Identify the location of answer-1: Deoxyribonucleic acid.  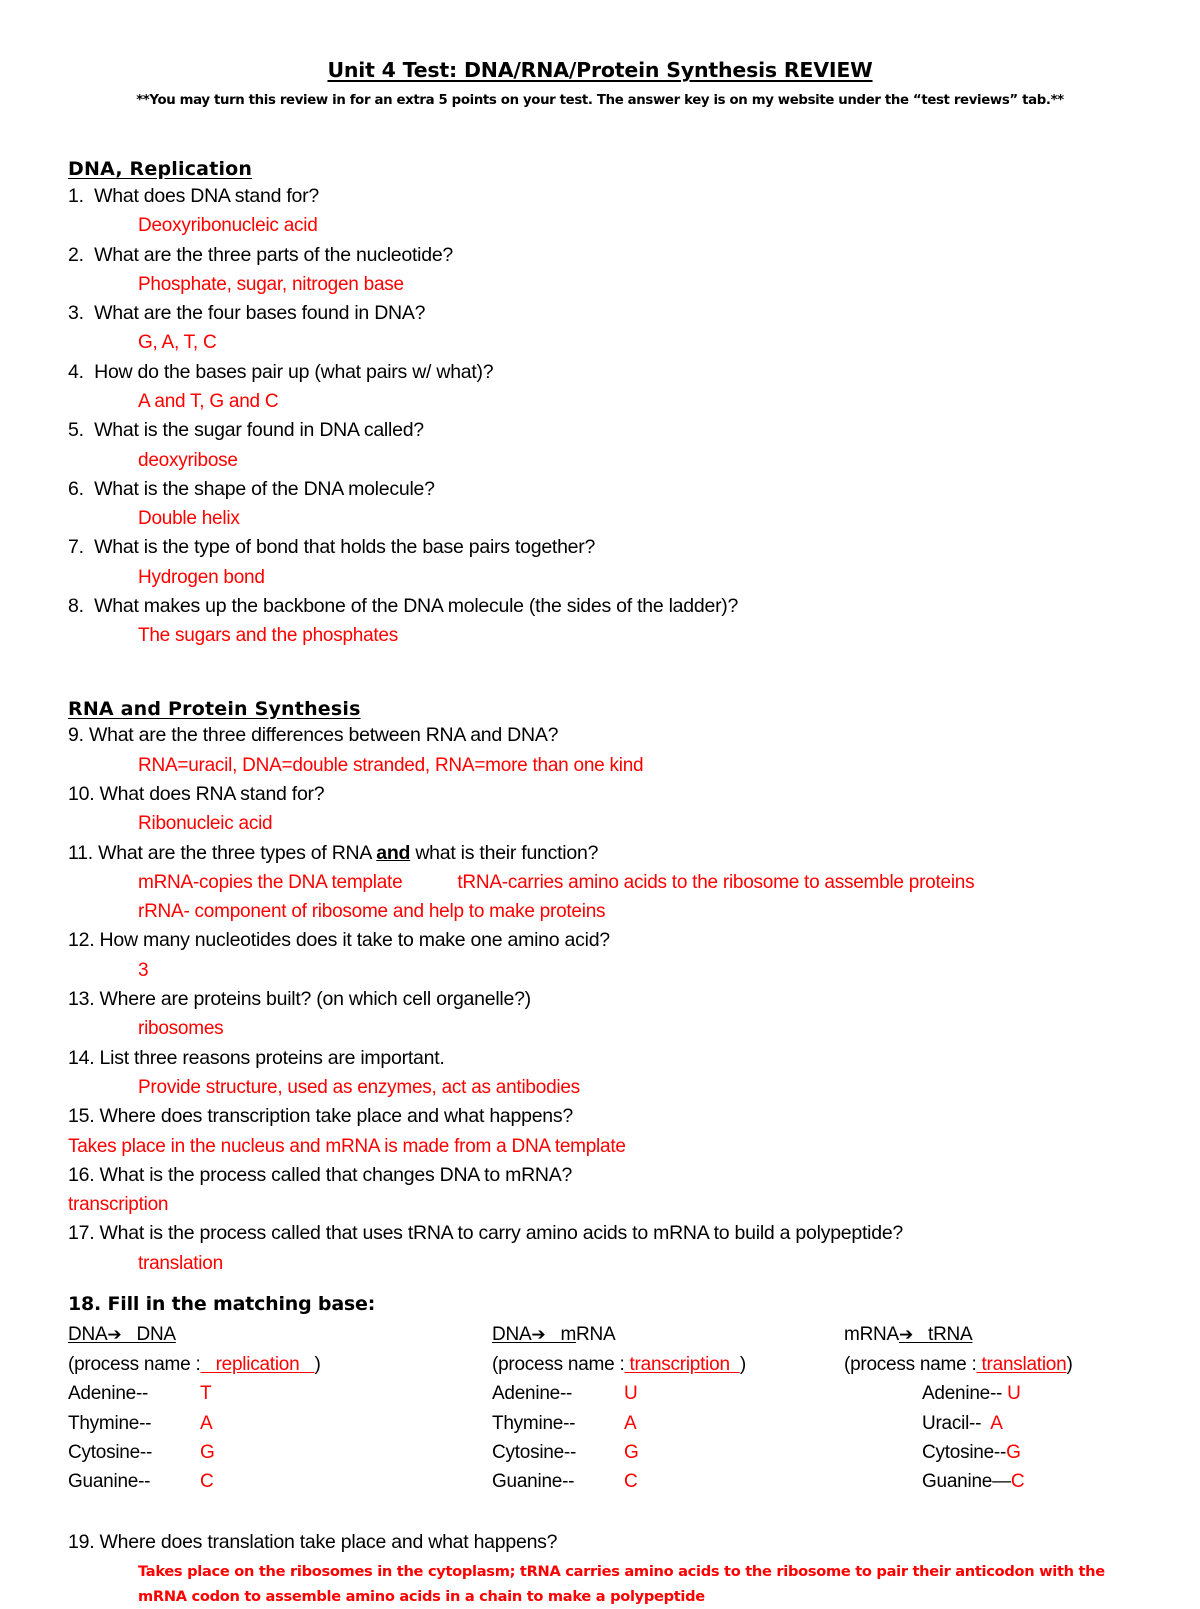
(228, 226).